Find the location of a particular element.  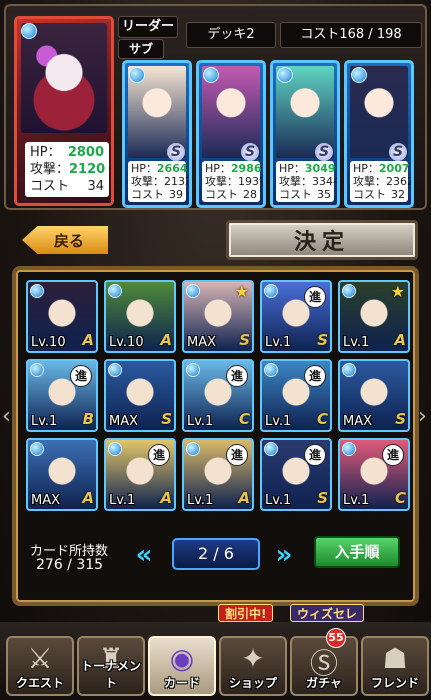

sort-button: 入手順 is located at coordinates (357, 552).